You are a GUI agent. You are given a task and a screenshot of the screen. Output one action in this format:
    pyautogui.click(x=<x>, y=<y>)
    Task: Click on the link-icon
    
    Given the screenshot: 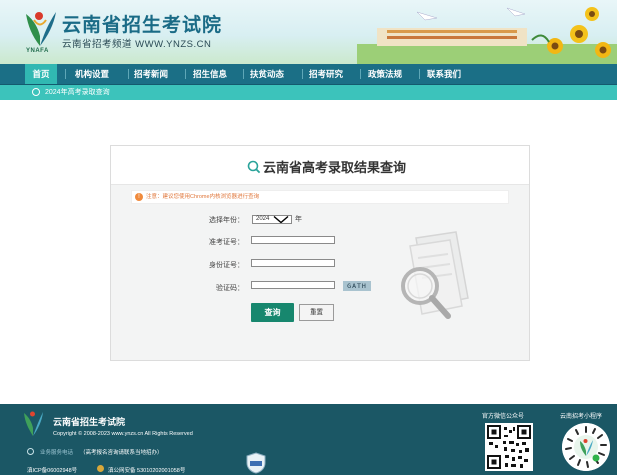 What is the action you would take?
    pyautogui.click(x=36, y=92)
    